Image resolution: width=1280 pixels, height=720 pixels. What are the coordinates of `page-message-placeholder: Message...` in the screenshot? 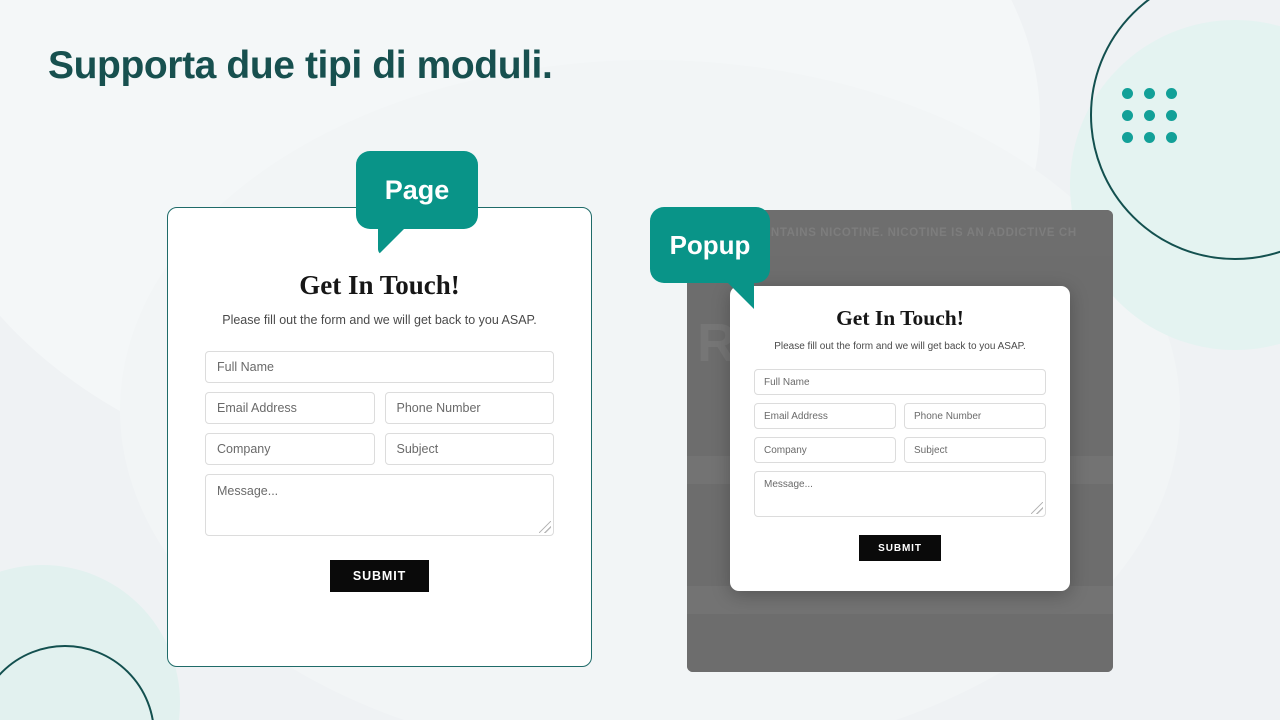 It's located at (248, 491).